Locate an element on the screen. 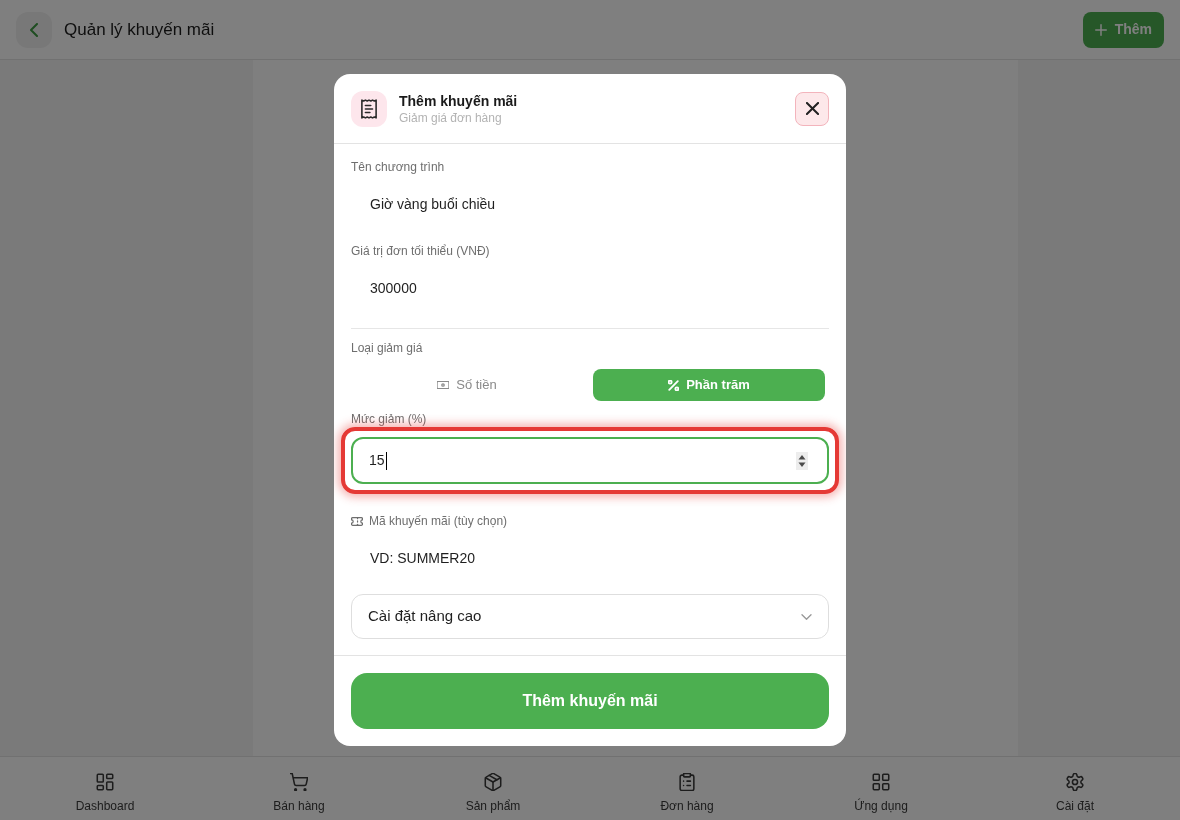 This screenshot has height=820, width=1180. nav-item: Ứng dụng is located at coordinates (881, 788).